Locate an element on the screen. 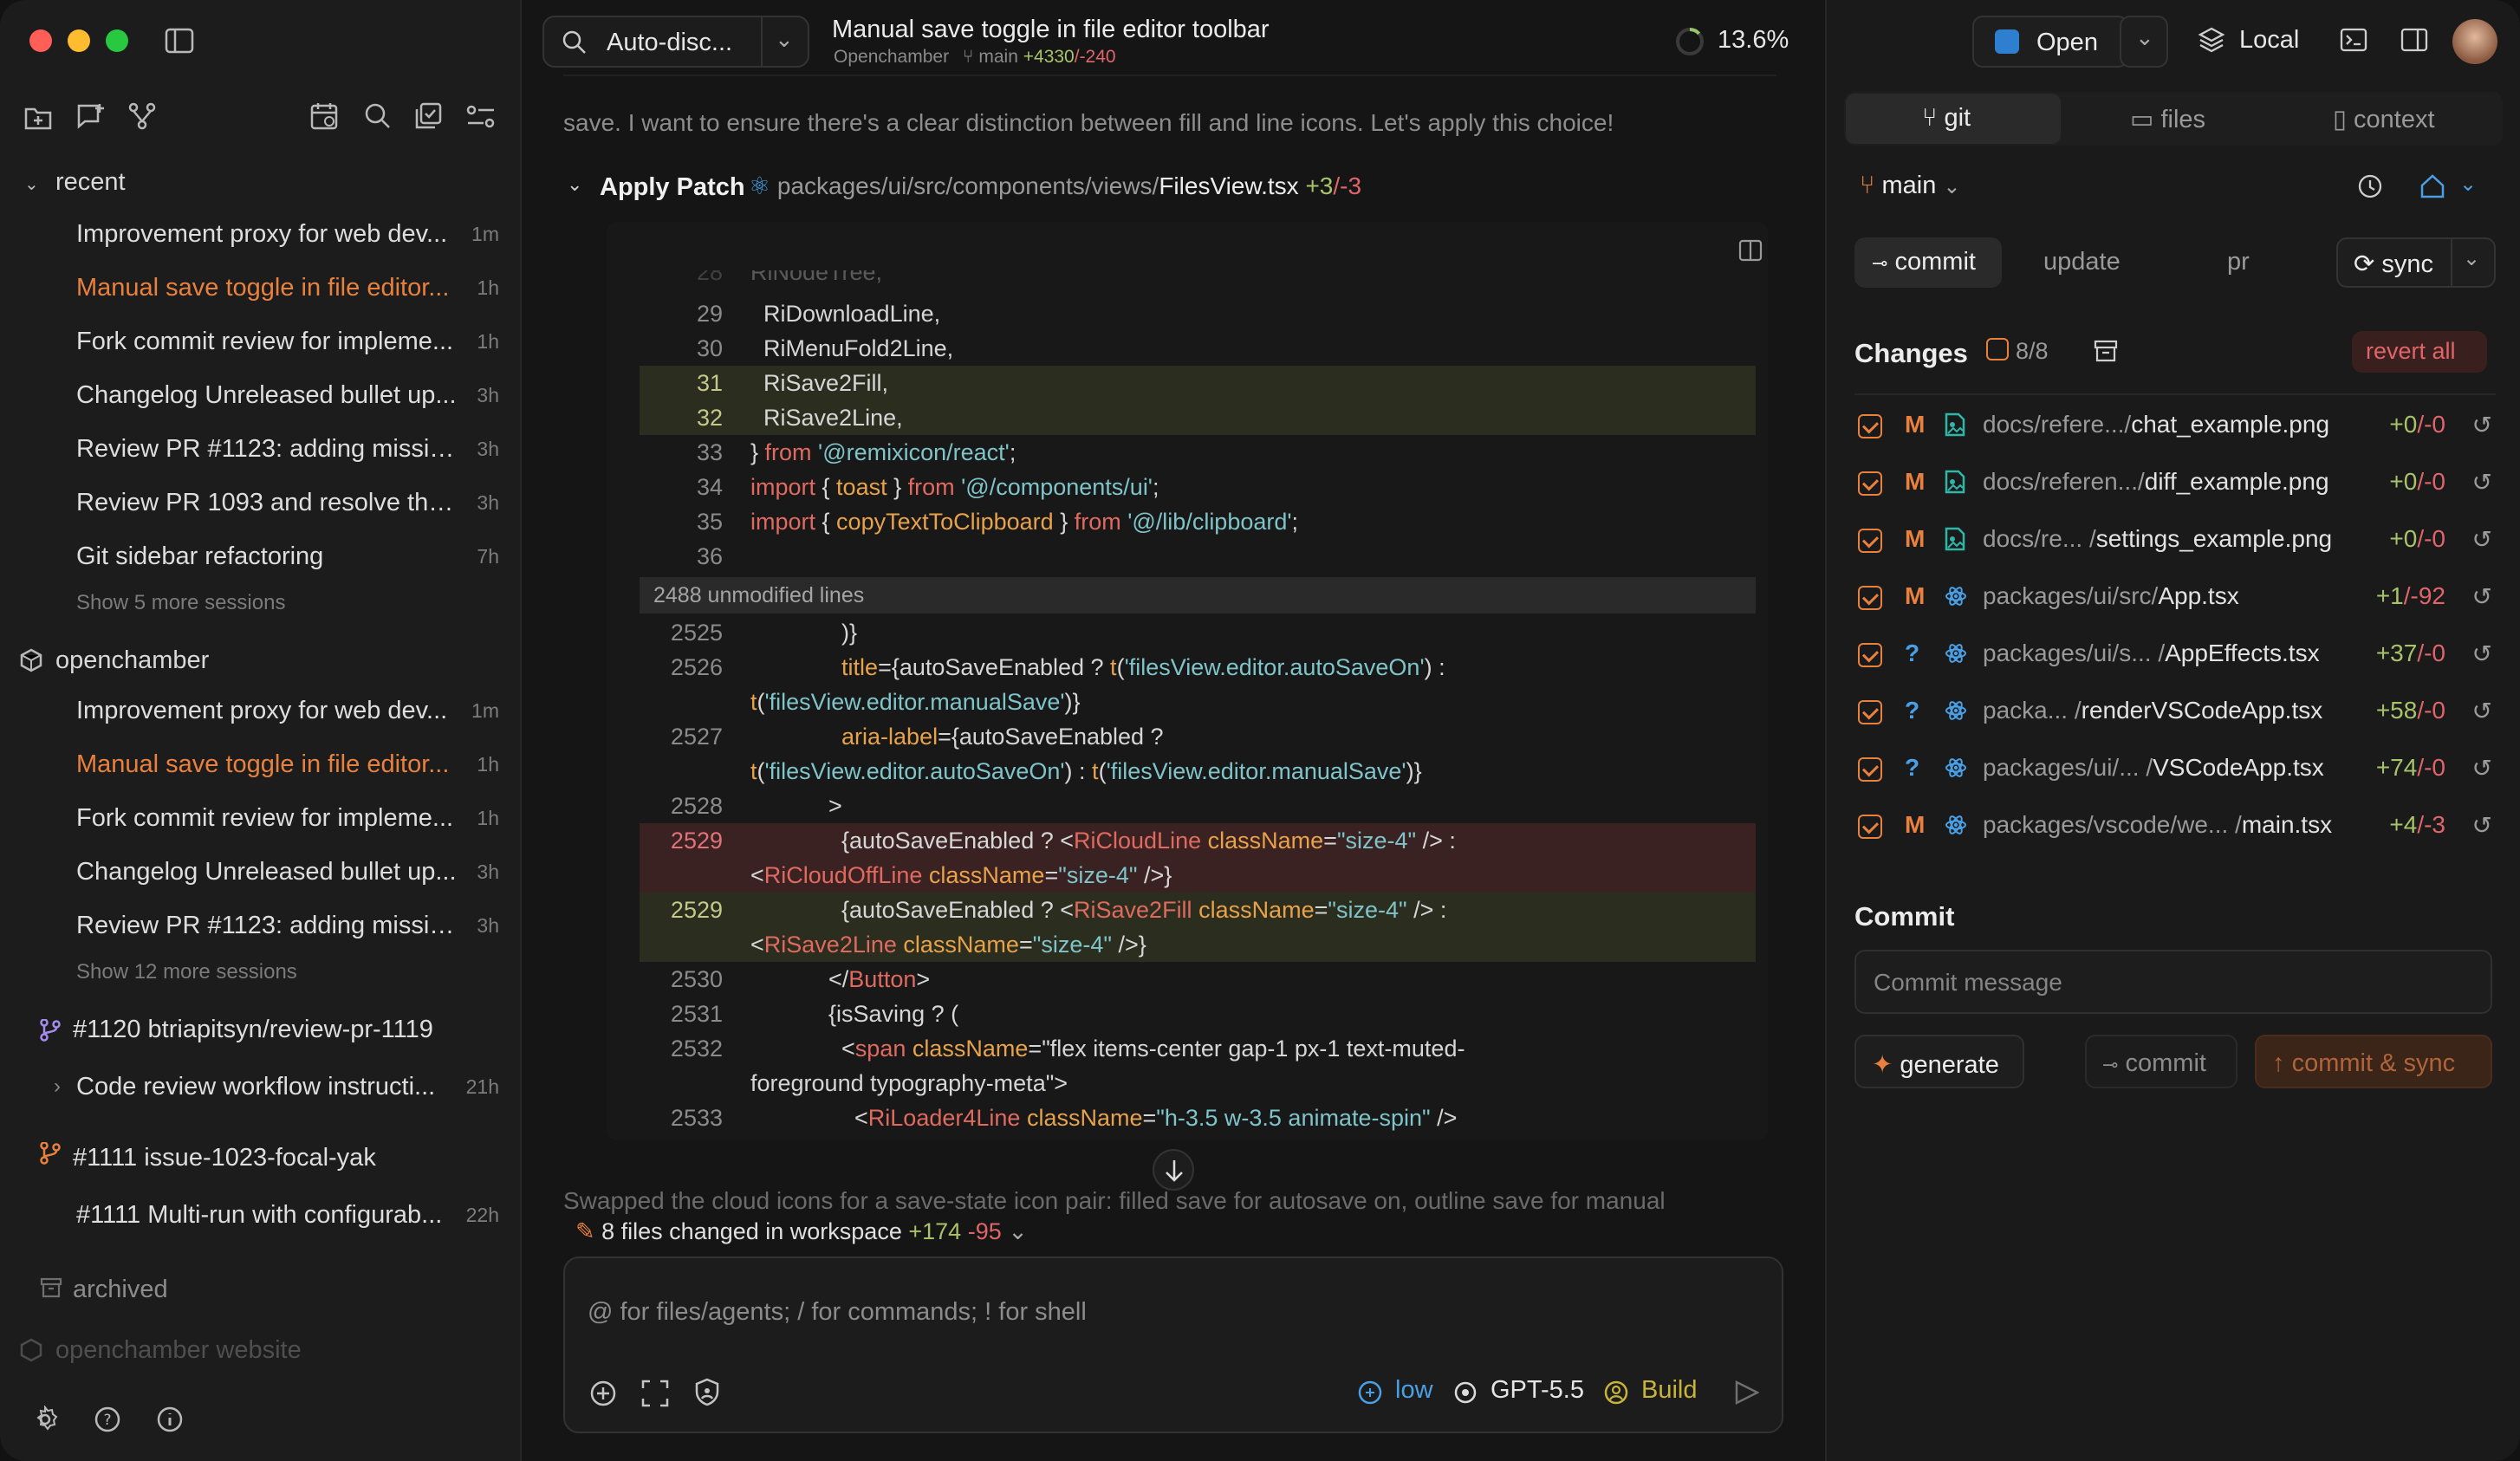  changed-file-row: ? packages/ui/... /VSCodeApp.tsx +74/-0 ↺ is located at coordinates (2175, 769).